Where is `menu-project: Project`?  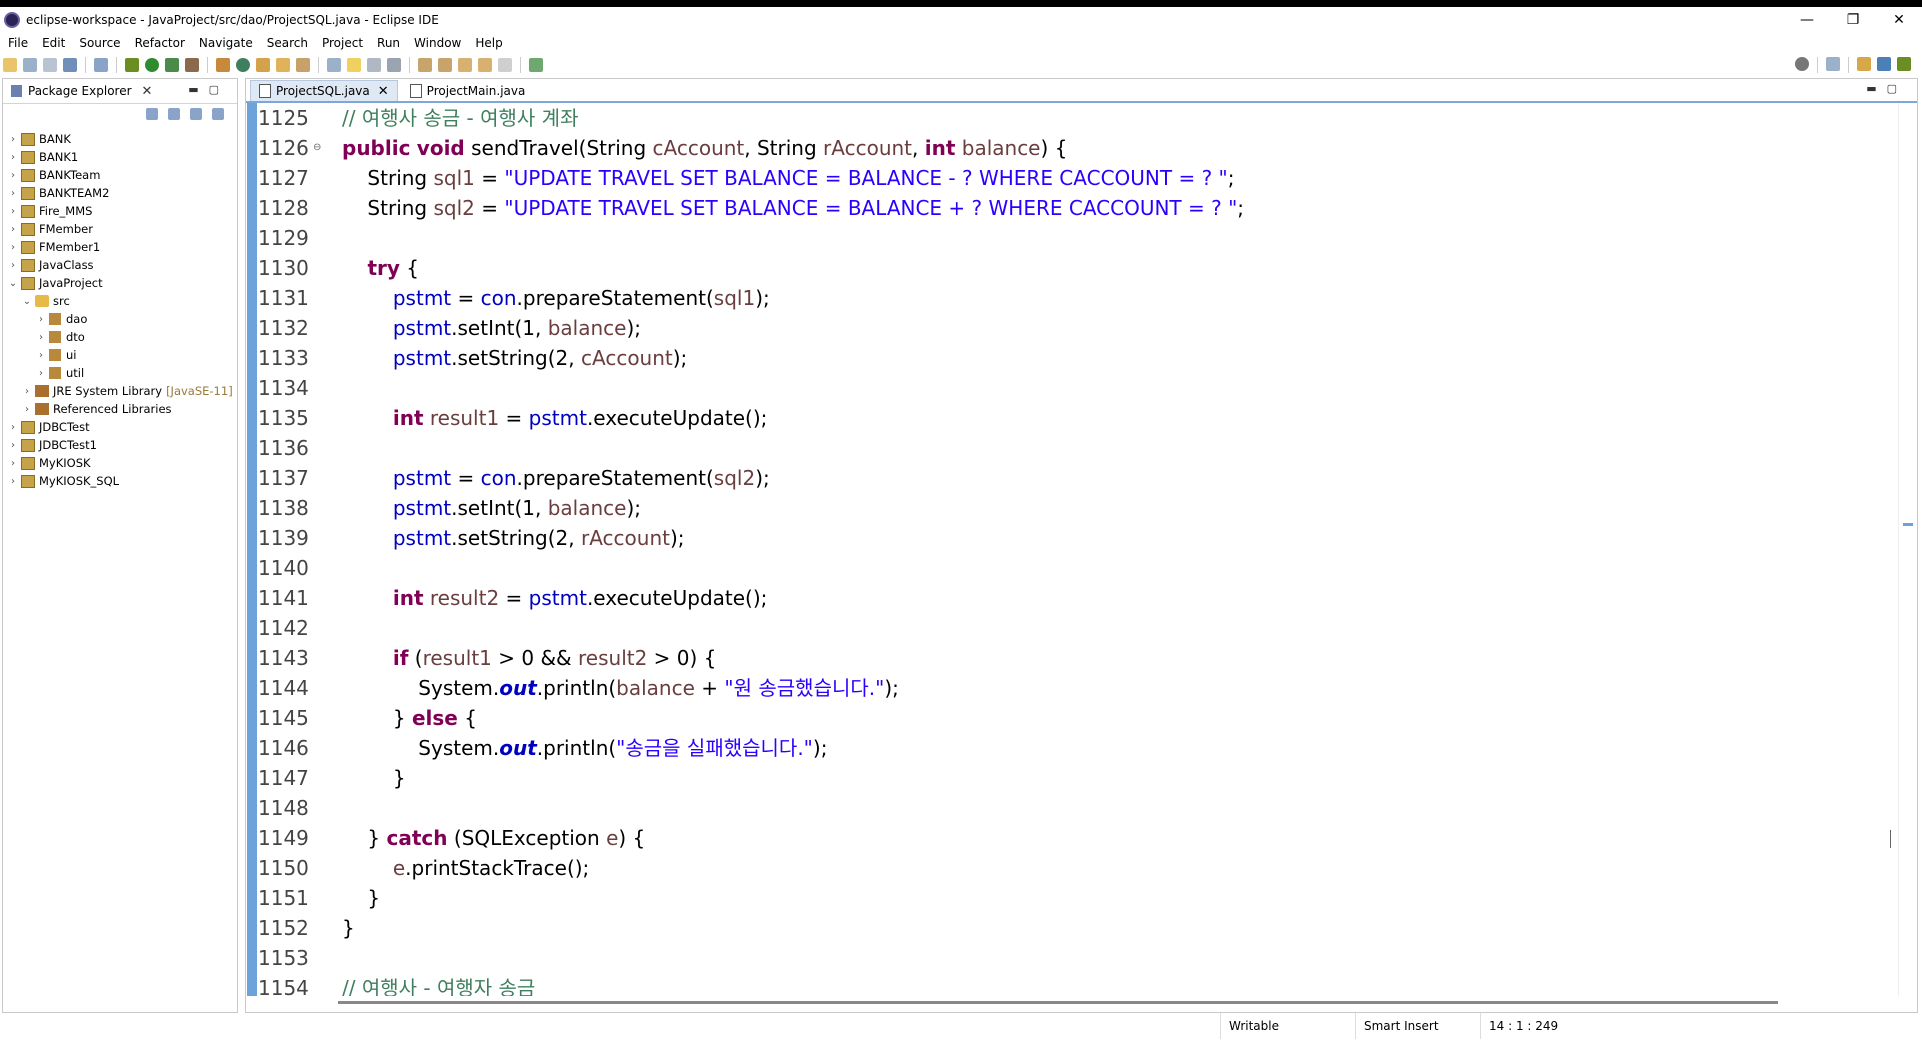 menu-project: Project is located at coordinates (342, 43).